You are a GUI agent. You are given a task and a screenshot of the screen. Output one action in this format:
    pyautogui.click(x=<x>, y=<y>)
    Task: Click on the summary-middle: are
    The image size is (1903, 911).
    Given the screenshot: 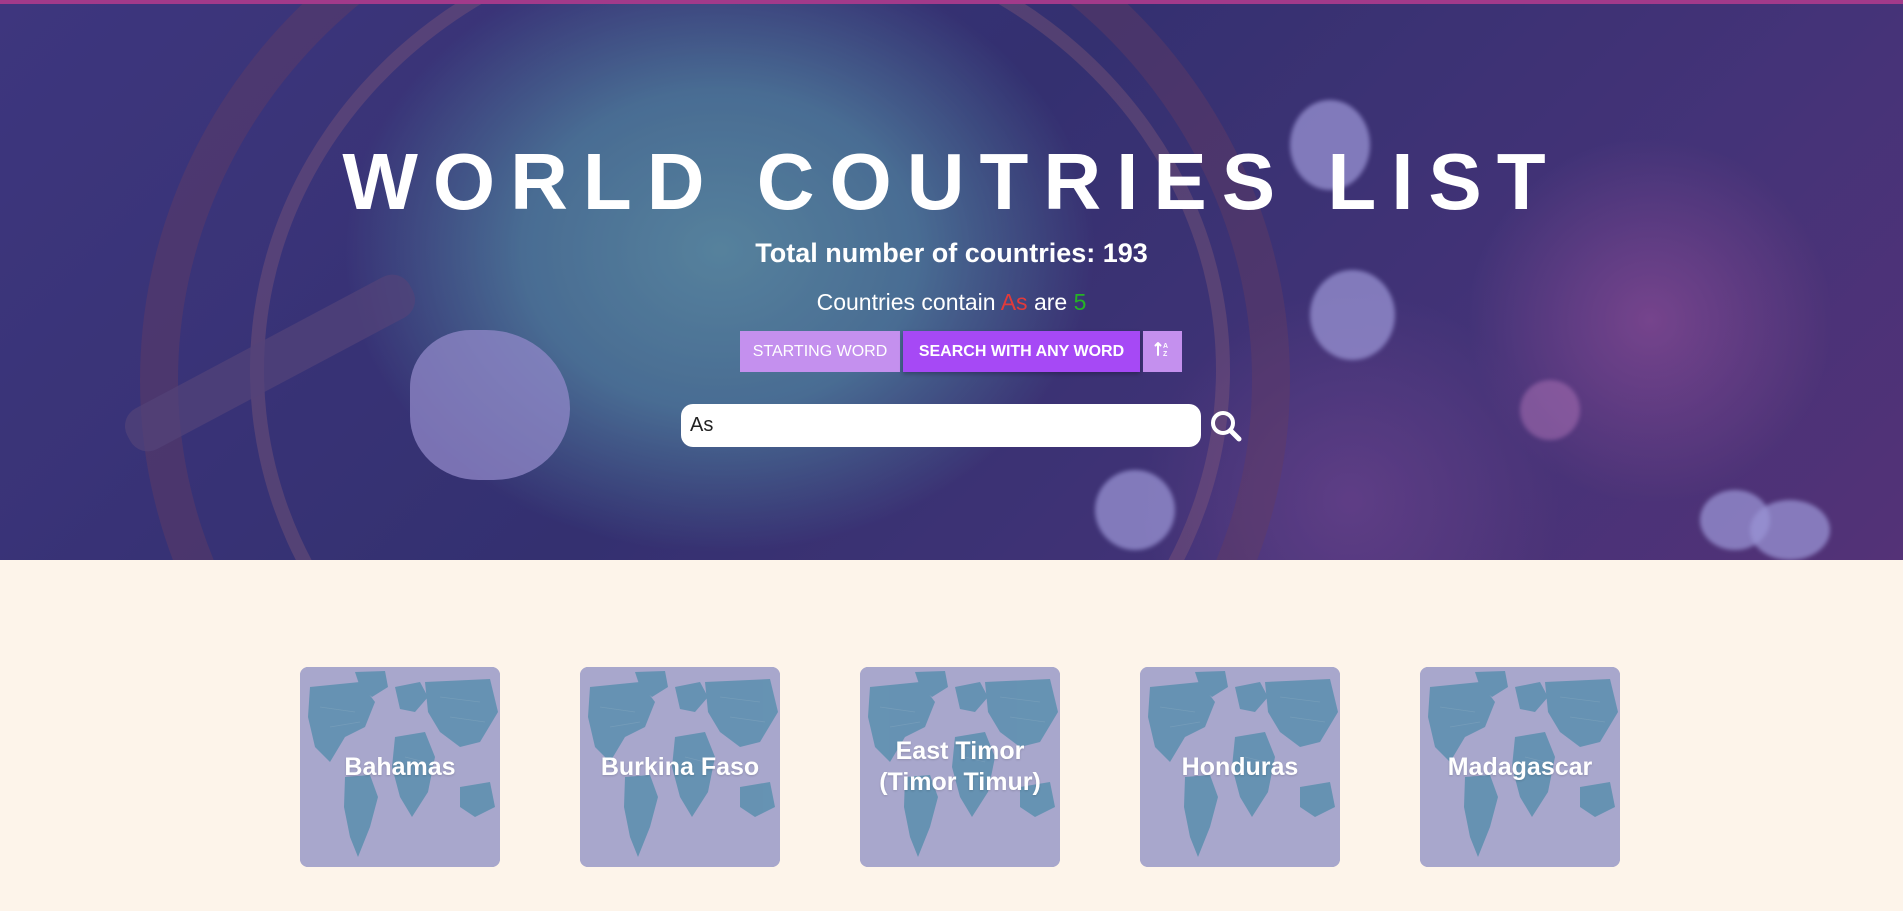 What is the action you would take?
    pyautogui.click(x=1050, y=302)
    